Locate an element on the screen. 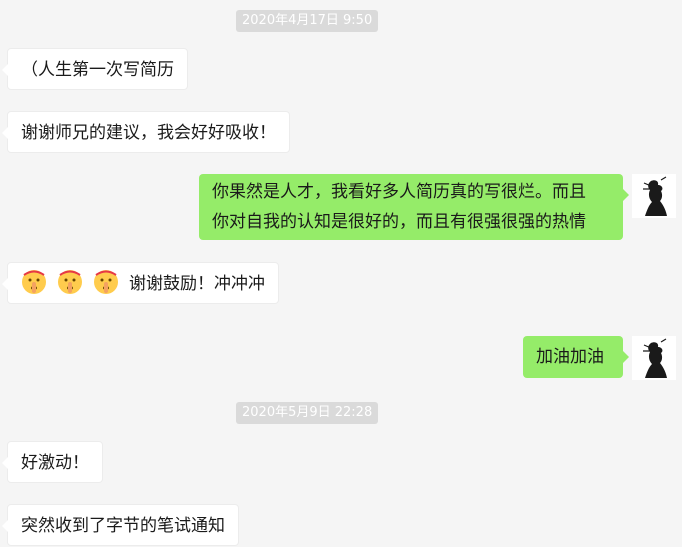 This screenshot has width=682, height=547. message-text: 突然收到了字节的笔试通知 is located at coordinates (123, 526).